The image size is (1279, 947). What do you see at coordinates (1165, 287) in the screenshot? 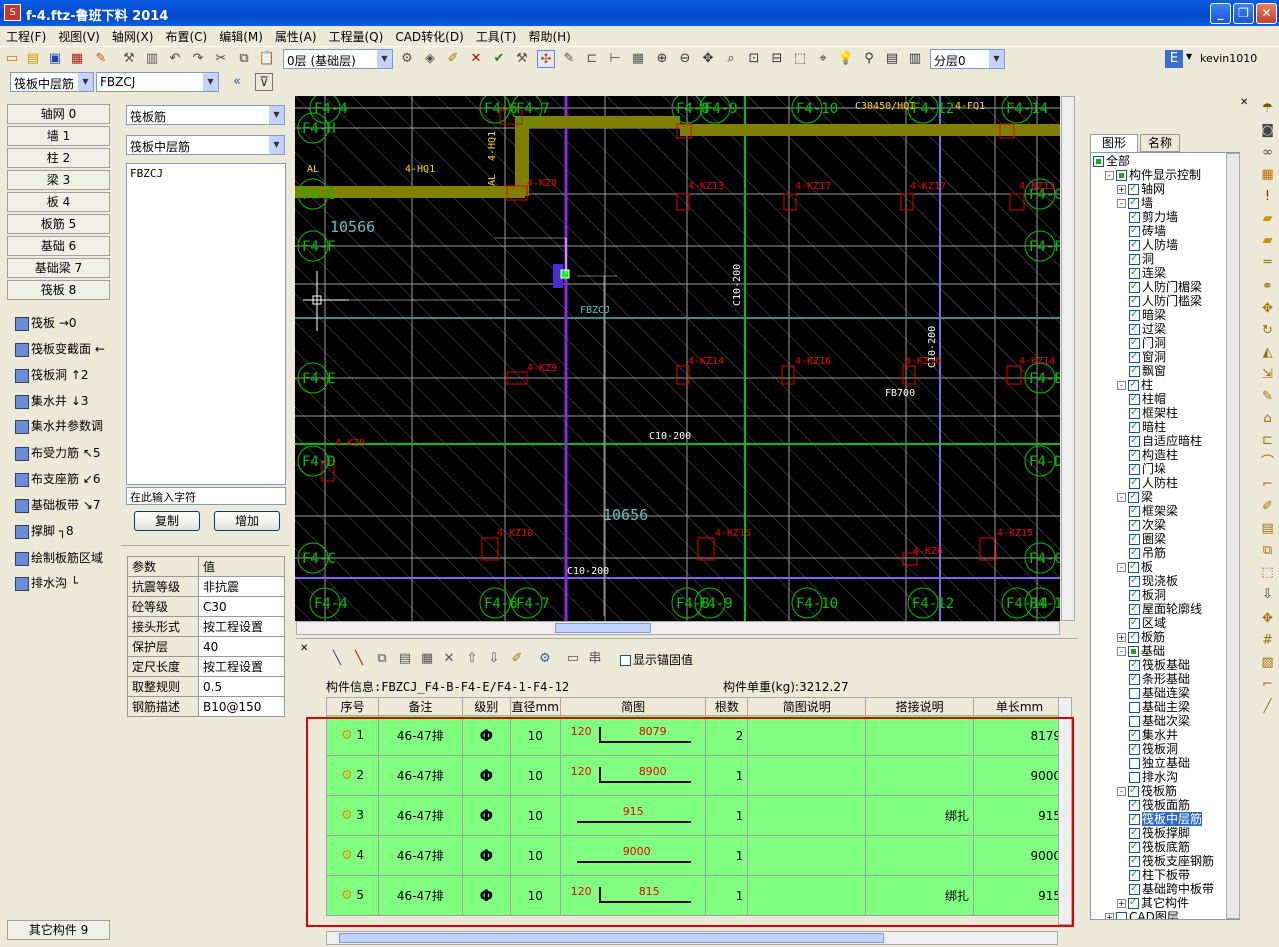
I see `tree-node: 人防门楣梁` at bounding box center [1165, 287].